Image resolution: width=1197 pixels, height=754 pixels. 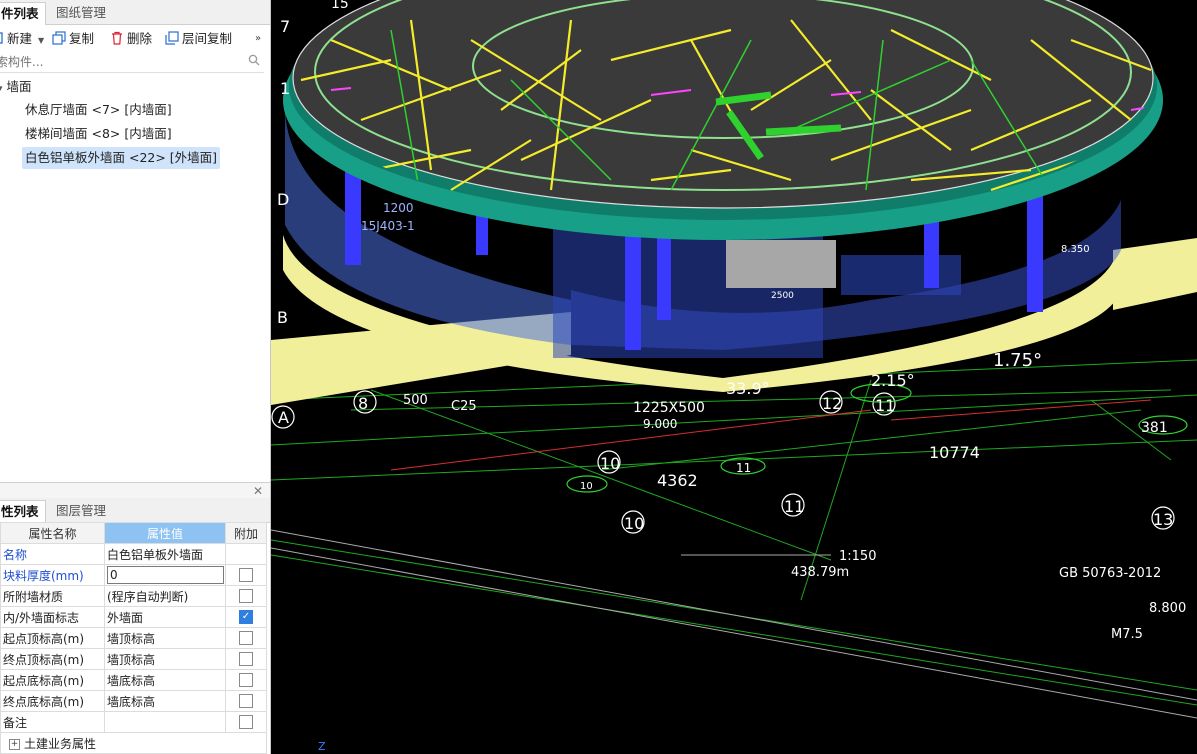 What do you see at coordinates (165, 617) in the screenshot?
I see `prop-value: 外墙面` at bounding box center [165, 617].